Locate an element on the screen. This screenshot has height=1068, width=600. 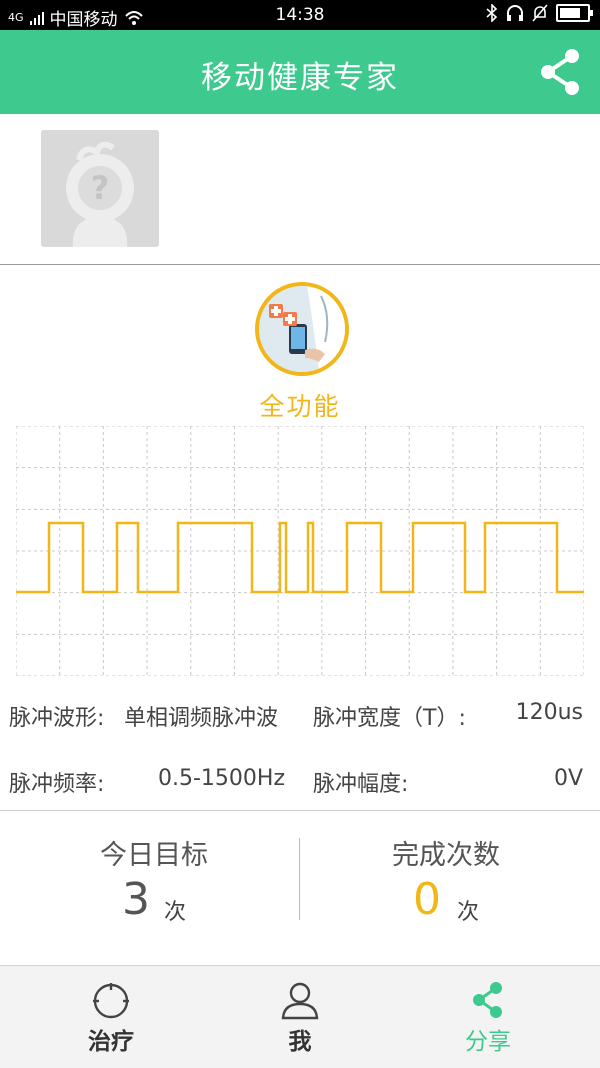
done-label: 完成次数 is located at coordinates (446, 855).